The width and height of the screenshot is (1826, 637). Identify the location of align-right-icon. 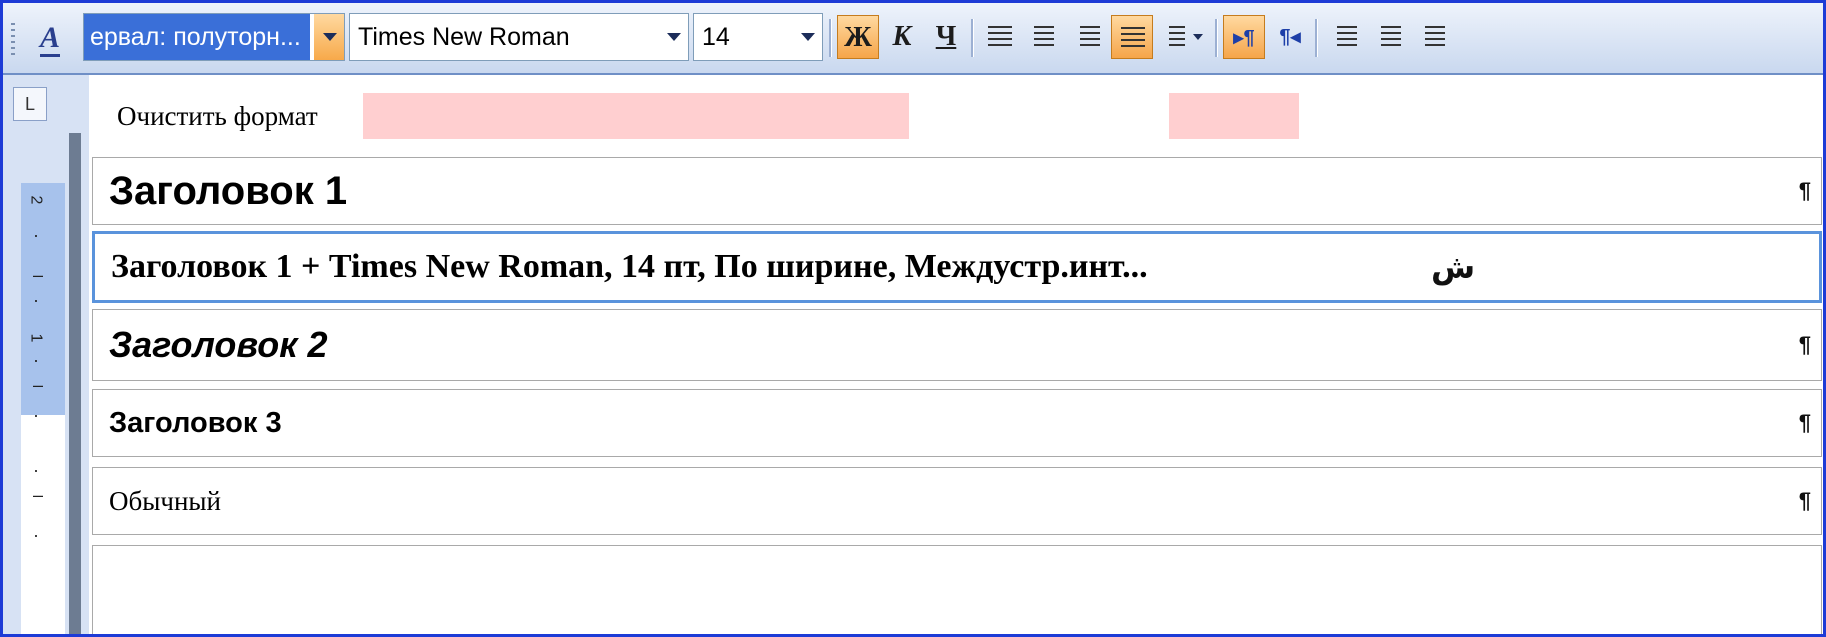
(1090, 36).